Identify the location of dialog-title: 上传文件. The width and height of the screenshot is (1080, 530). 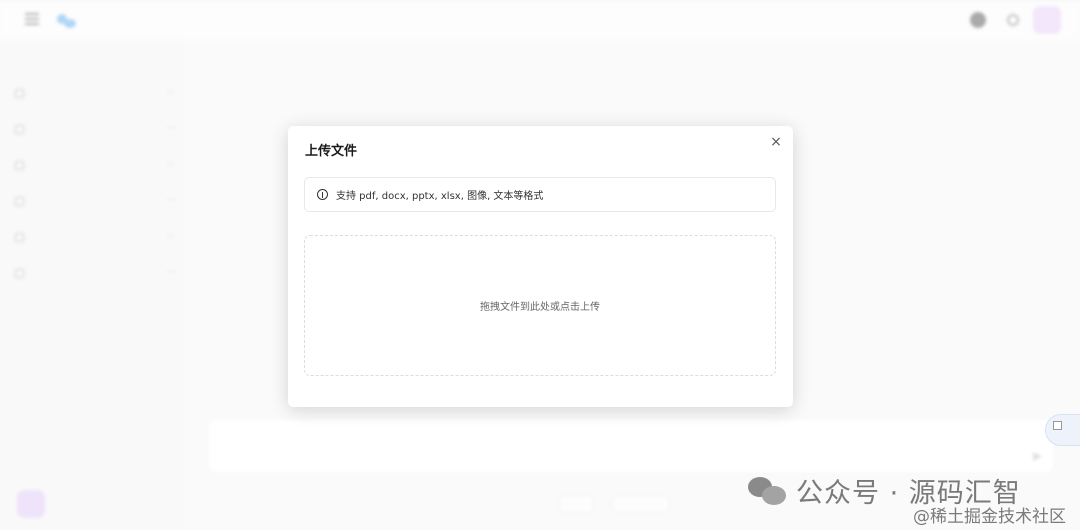
(331, 151).